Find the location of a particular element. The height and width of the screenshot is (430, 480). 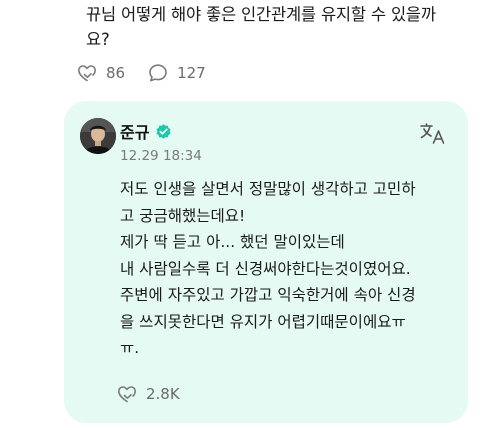

reply-line: 내 사람일수록 더 신경써야한다는것이였어요. is located at coordinates (265, 268).